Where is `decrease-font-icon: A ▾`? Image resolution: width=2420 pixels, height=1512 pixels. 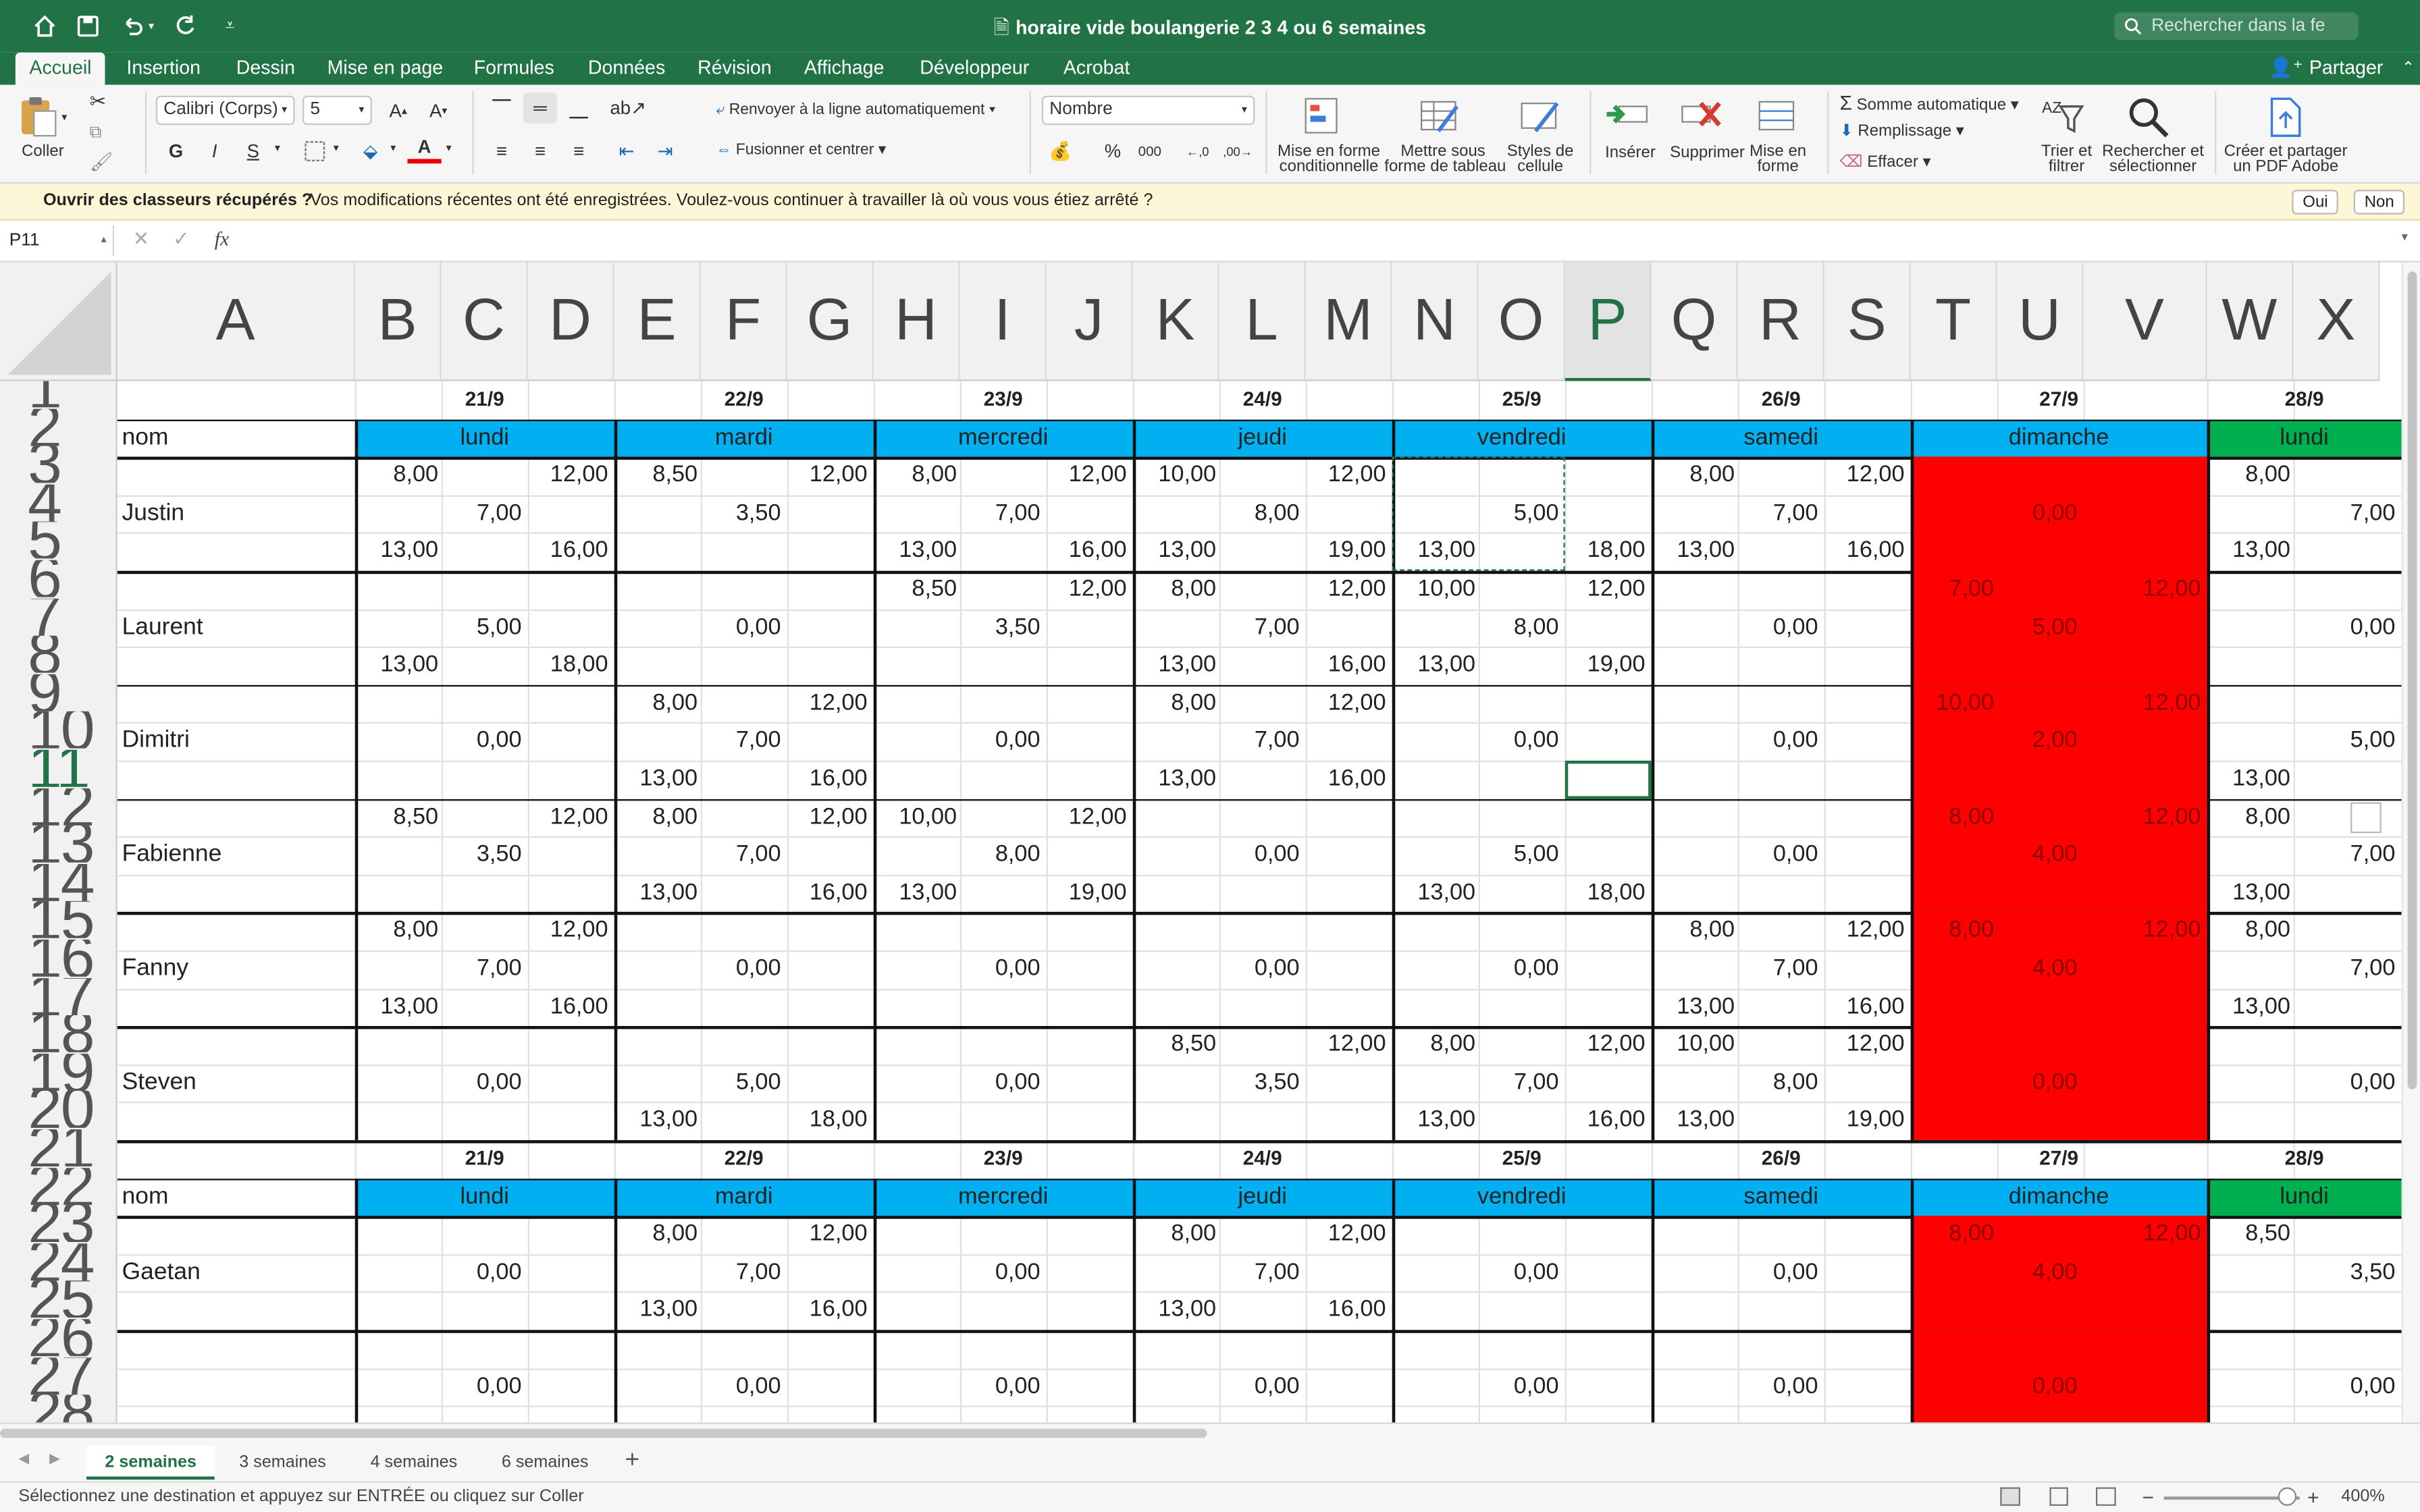
decrease-font-icon: A ▾ is located at coordinates (438, 111).